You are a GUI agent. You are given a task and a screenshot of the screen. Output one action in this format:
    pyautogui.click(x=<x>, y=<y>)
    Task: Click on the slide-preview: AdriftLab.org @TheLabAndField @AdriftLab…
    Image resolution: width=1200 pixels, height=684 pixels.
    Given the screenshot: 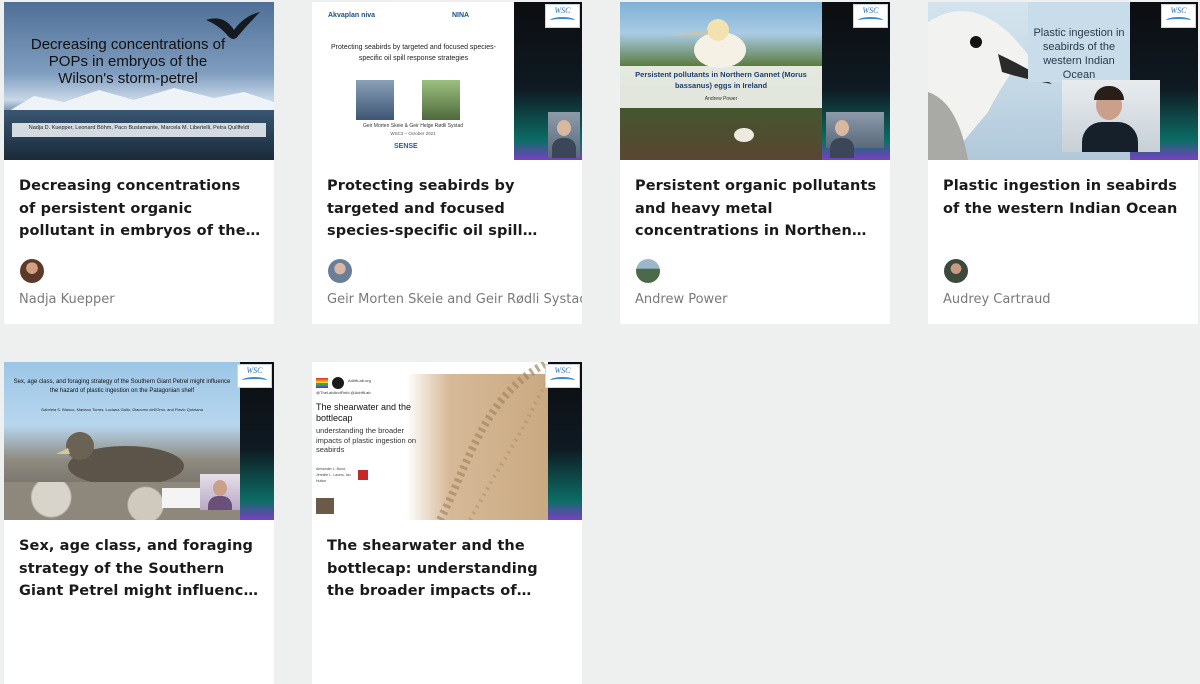 What is the action you would take?
    pyautogui.click(x=430, y=441)
    